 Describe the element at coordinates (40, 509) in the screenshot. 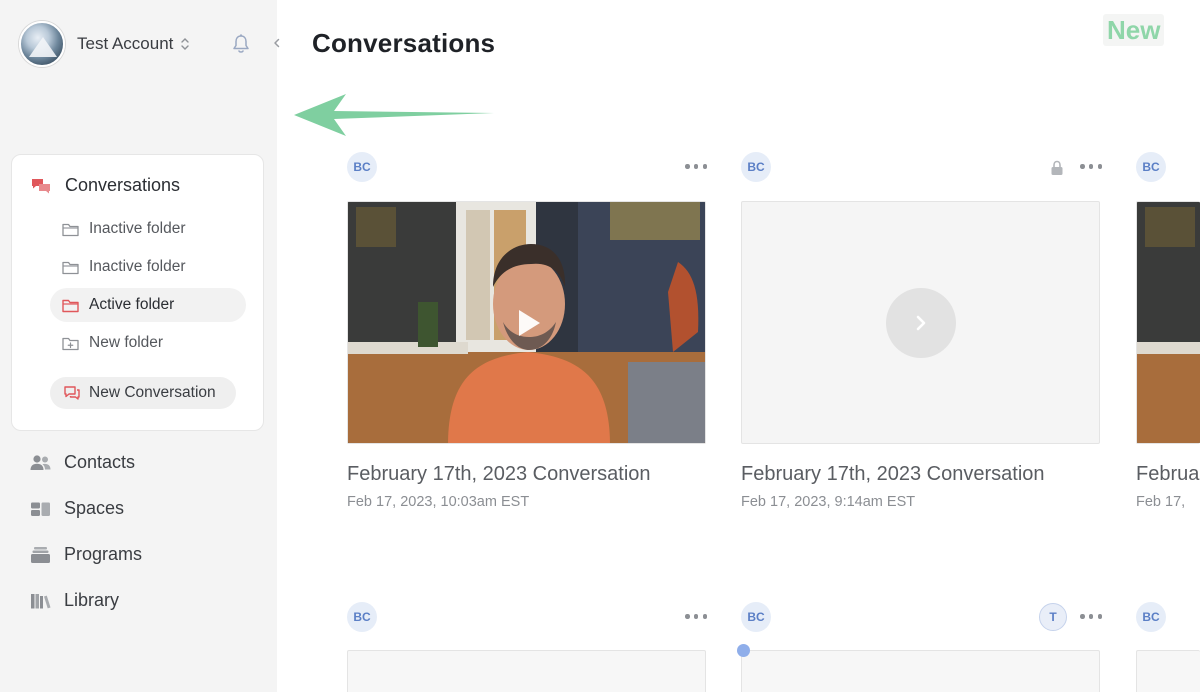

I see `spaces-icon` at that location.